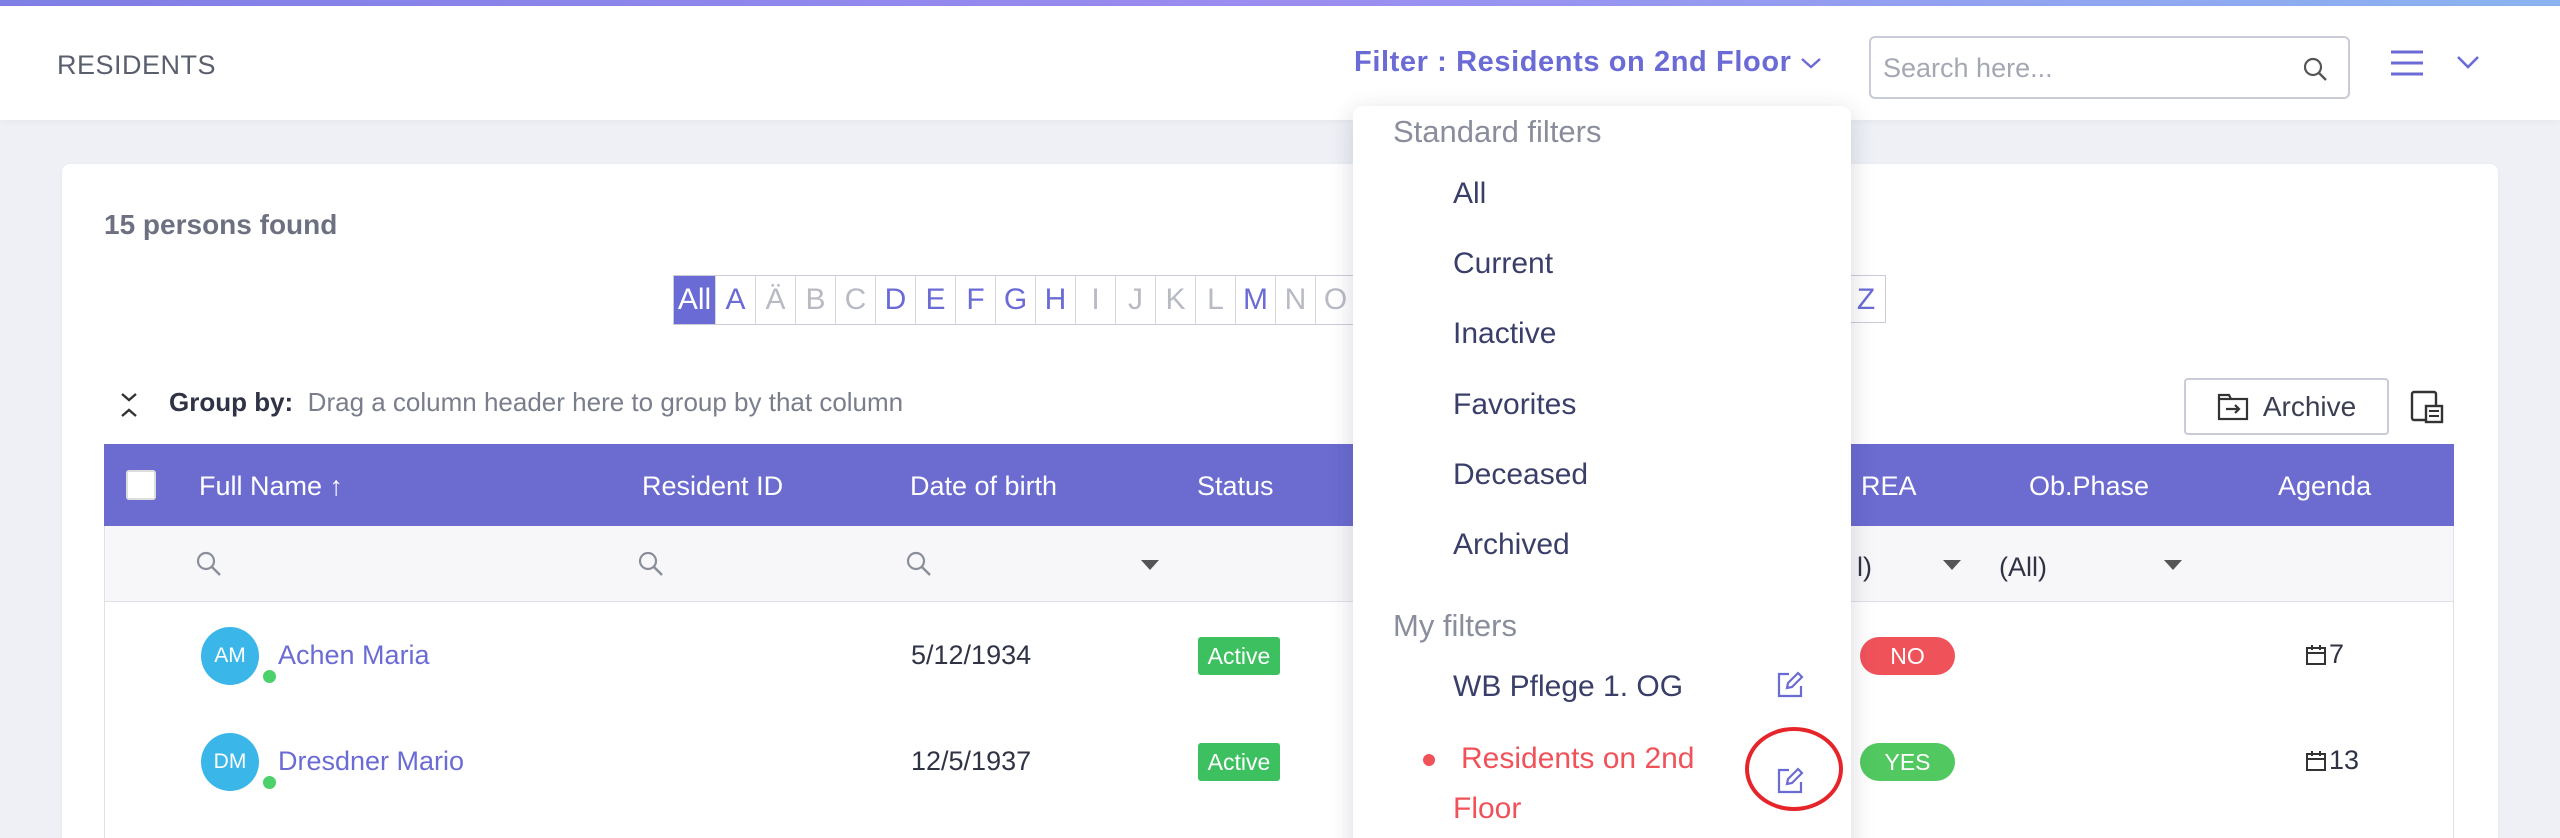 Image resolution: width=2560 pixels, height=838 pixels. Describe the element at coordinates (856, 300) in the screenshot. I see `alpha-letter-c: C` at that location.